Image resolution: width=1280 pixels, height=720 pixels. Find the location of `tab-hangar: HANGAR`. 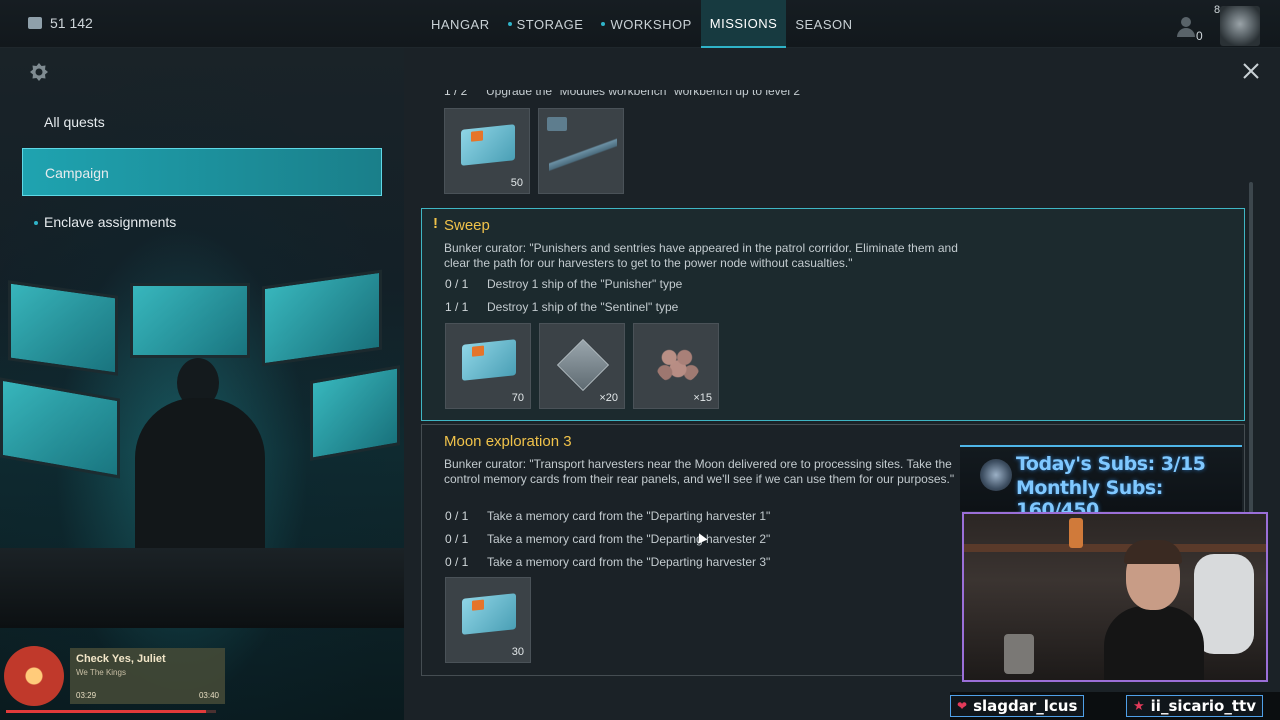

tab-hangar: HANGAR is located at coordinates (460, 24).